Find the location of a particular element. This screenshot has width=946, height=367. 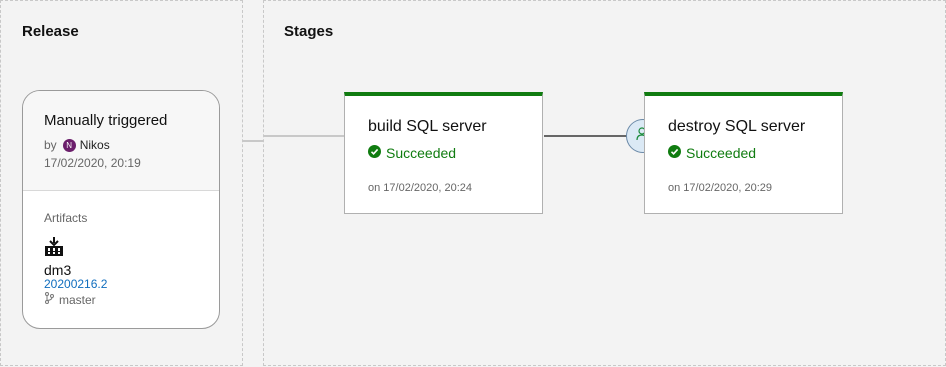

branch-name: master is located at coordinates (77, 299).